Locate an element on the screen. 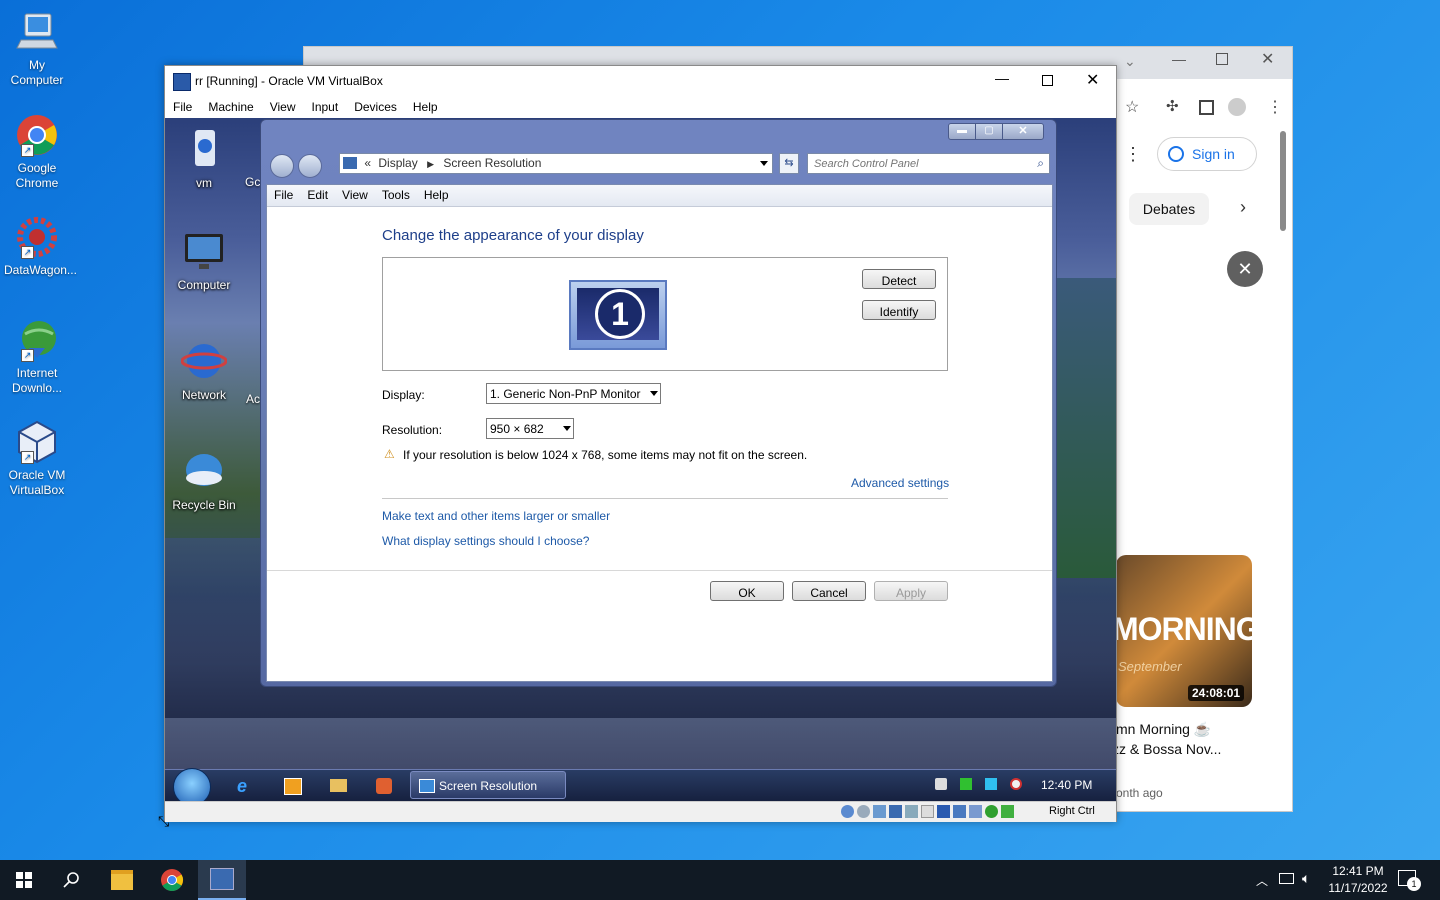  advanced-settings-link: Advanced settings is located at coordinates (900, 483).